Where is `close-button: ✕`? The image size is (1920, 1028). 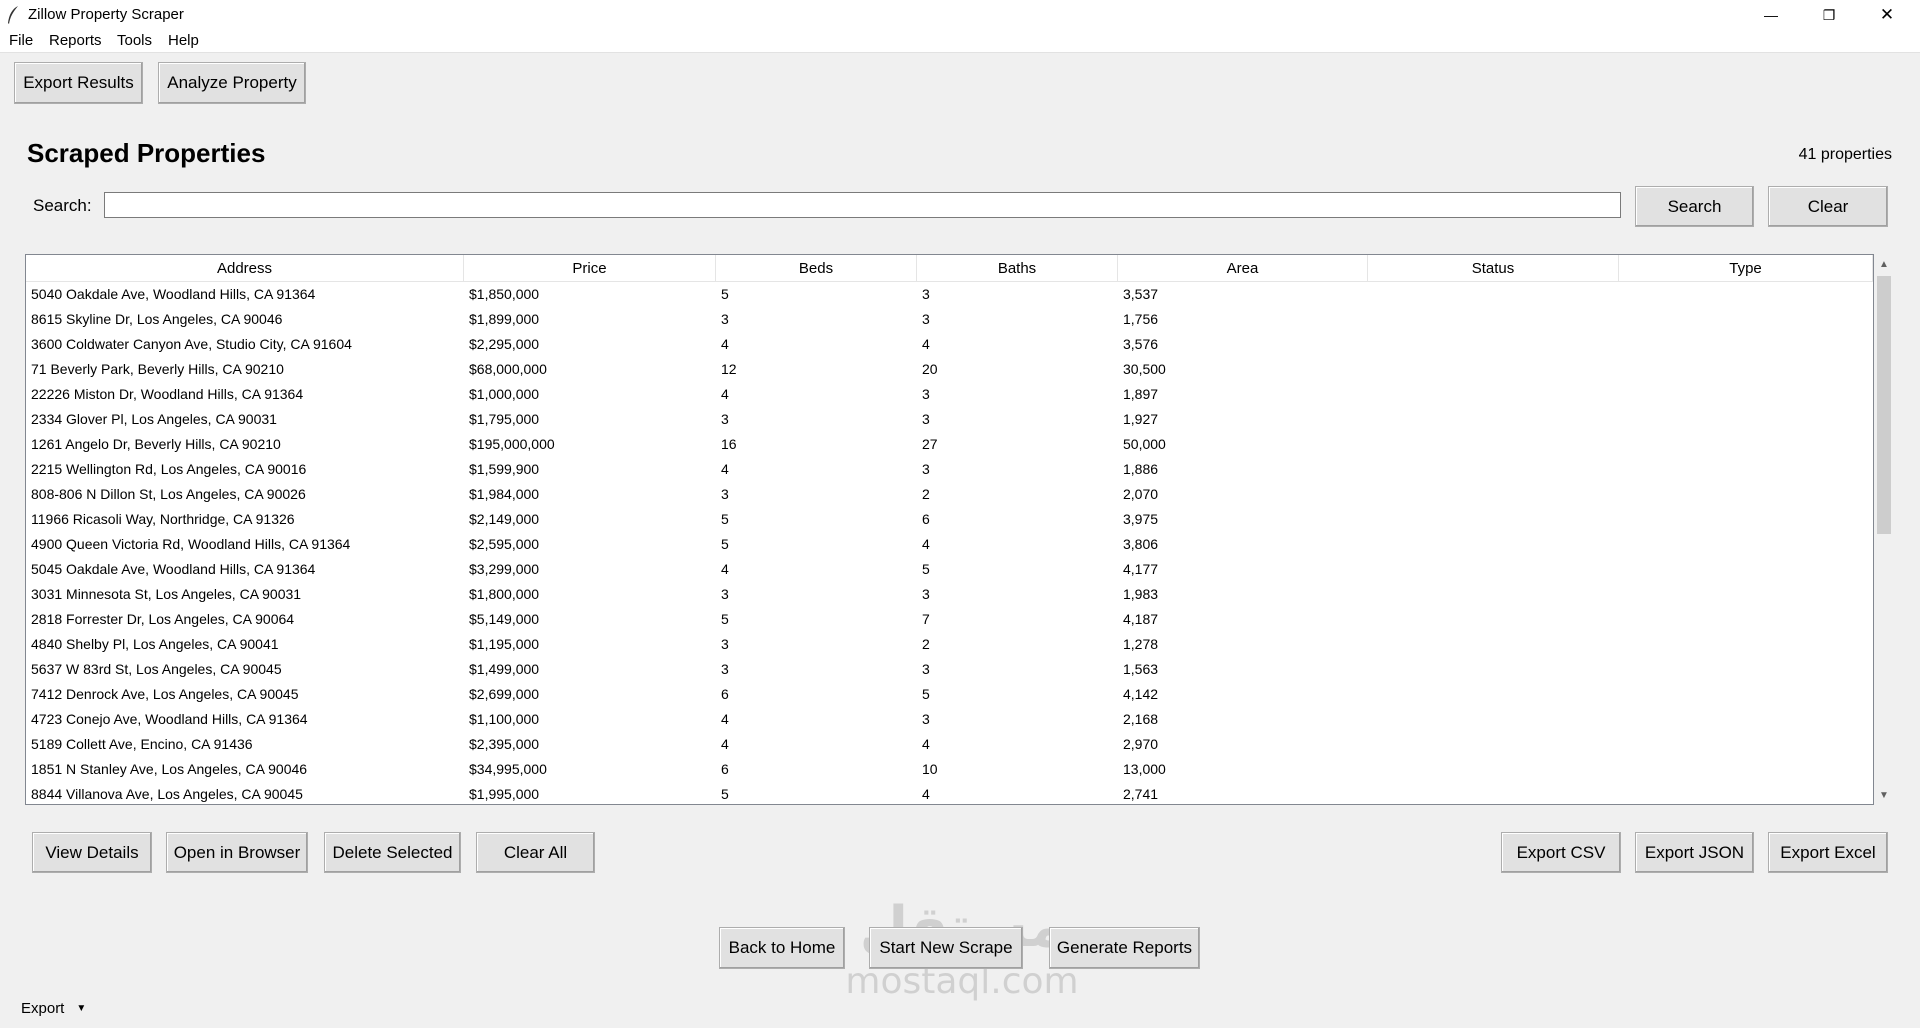 close-button: ✕ is located at coordinates (1887, 15).